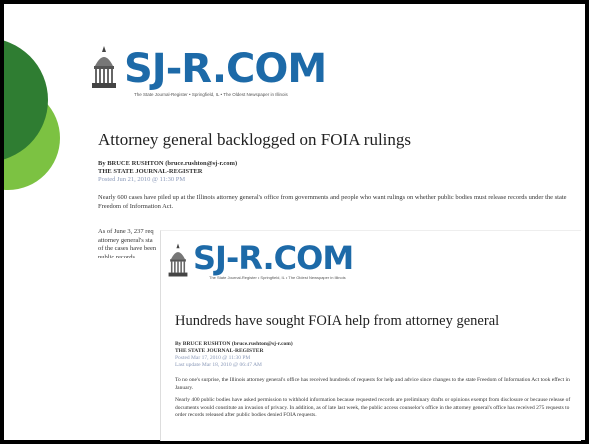 Image resolution: width=589 pixels, height=444 pixels. What do you see at coordinates (142, 179) in the screenshot?
I see `posted-date: Posted Jun 21, 2010 @ 11:30 PM` at bounding box center [142, 179].